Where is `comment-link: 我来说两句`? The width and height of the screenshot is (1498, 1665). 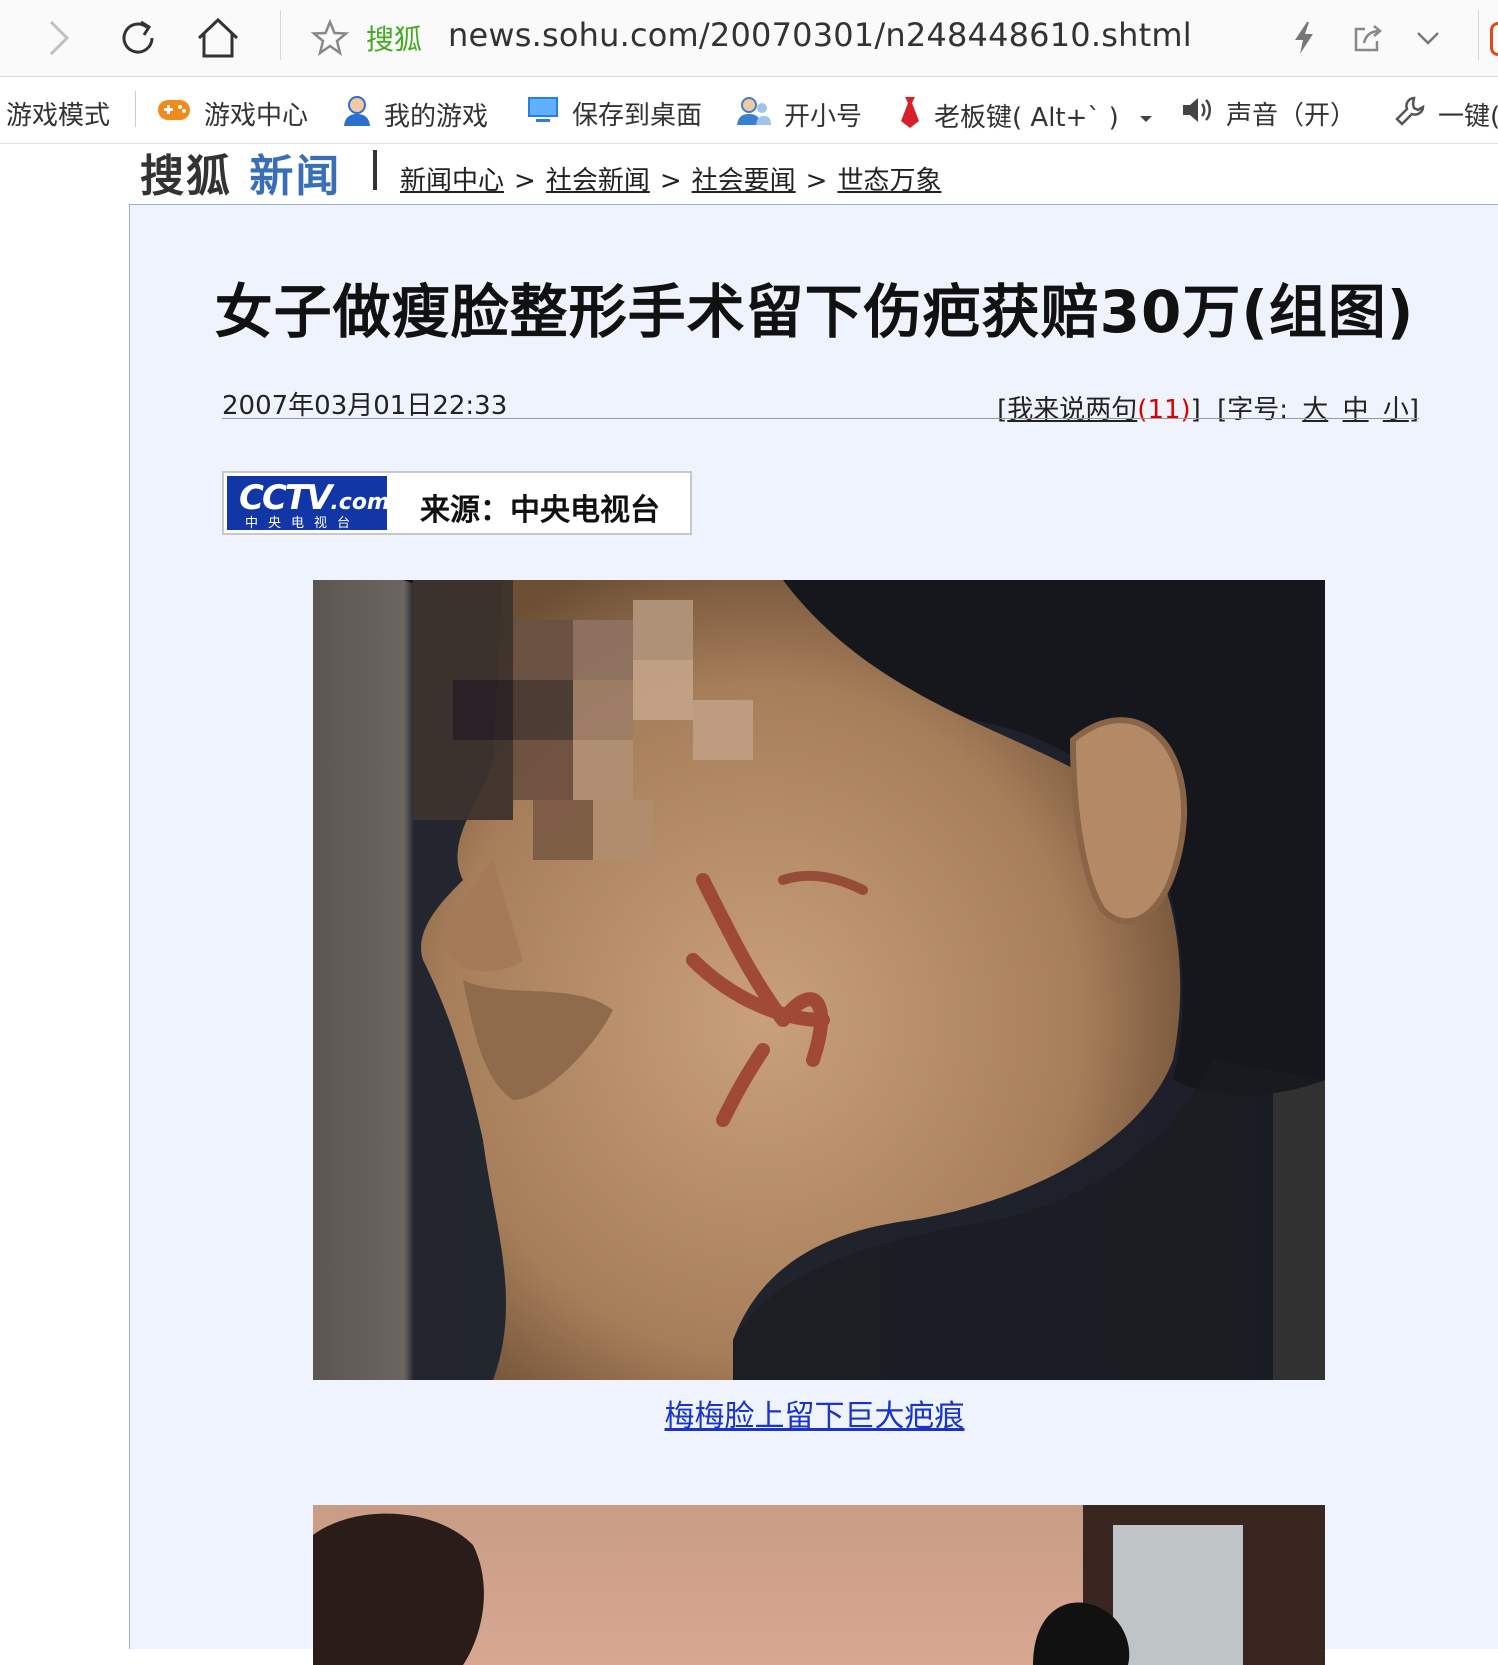
comment-link: 我来说两句 is located at coordinates (1072, 410).